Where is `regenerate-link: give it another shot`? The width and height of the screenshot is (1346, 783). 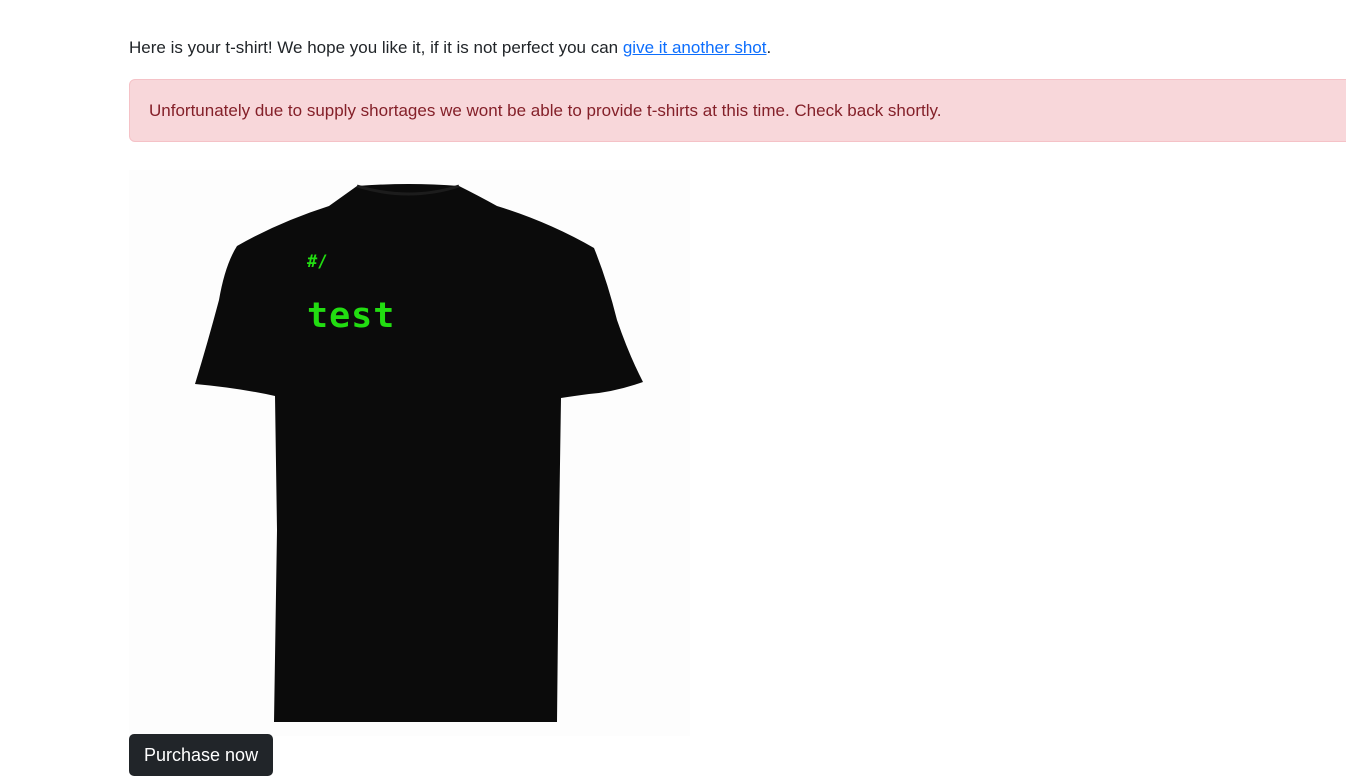
regenerate-link: give it another shot is located at coordinates (695, 47).